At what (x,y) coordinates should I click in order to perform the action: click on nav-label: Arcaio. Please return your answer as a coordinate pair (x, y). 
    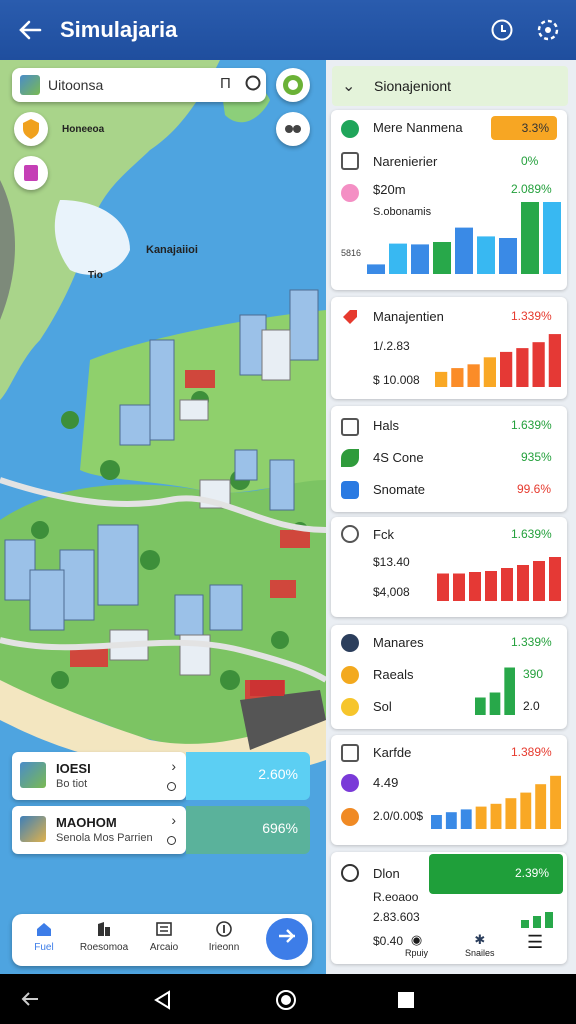
    Looking at the image, I should click on (164, 947).